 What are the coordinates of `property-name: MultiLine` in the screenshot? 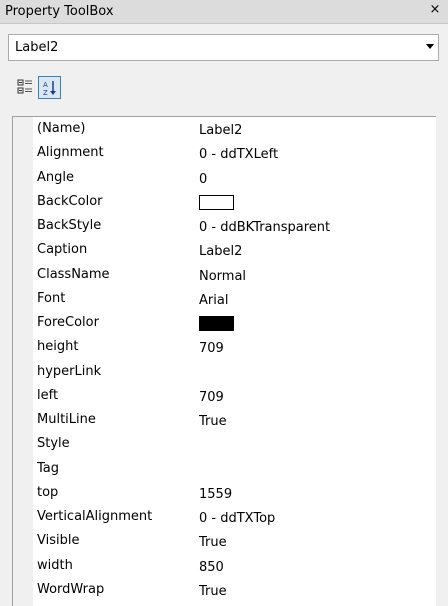 It's located at (66, 419).